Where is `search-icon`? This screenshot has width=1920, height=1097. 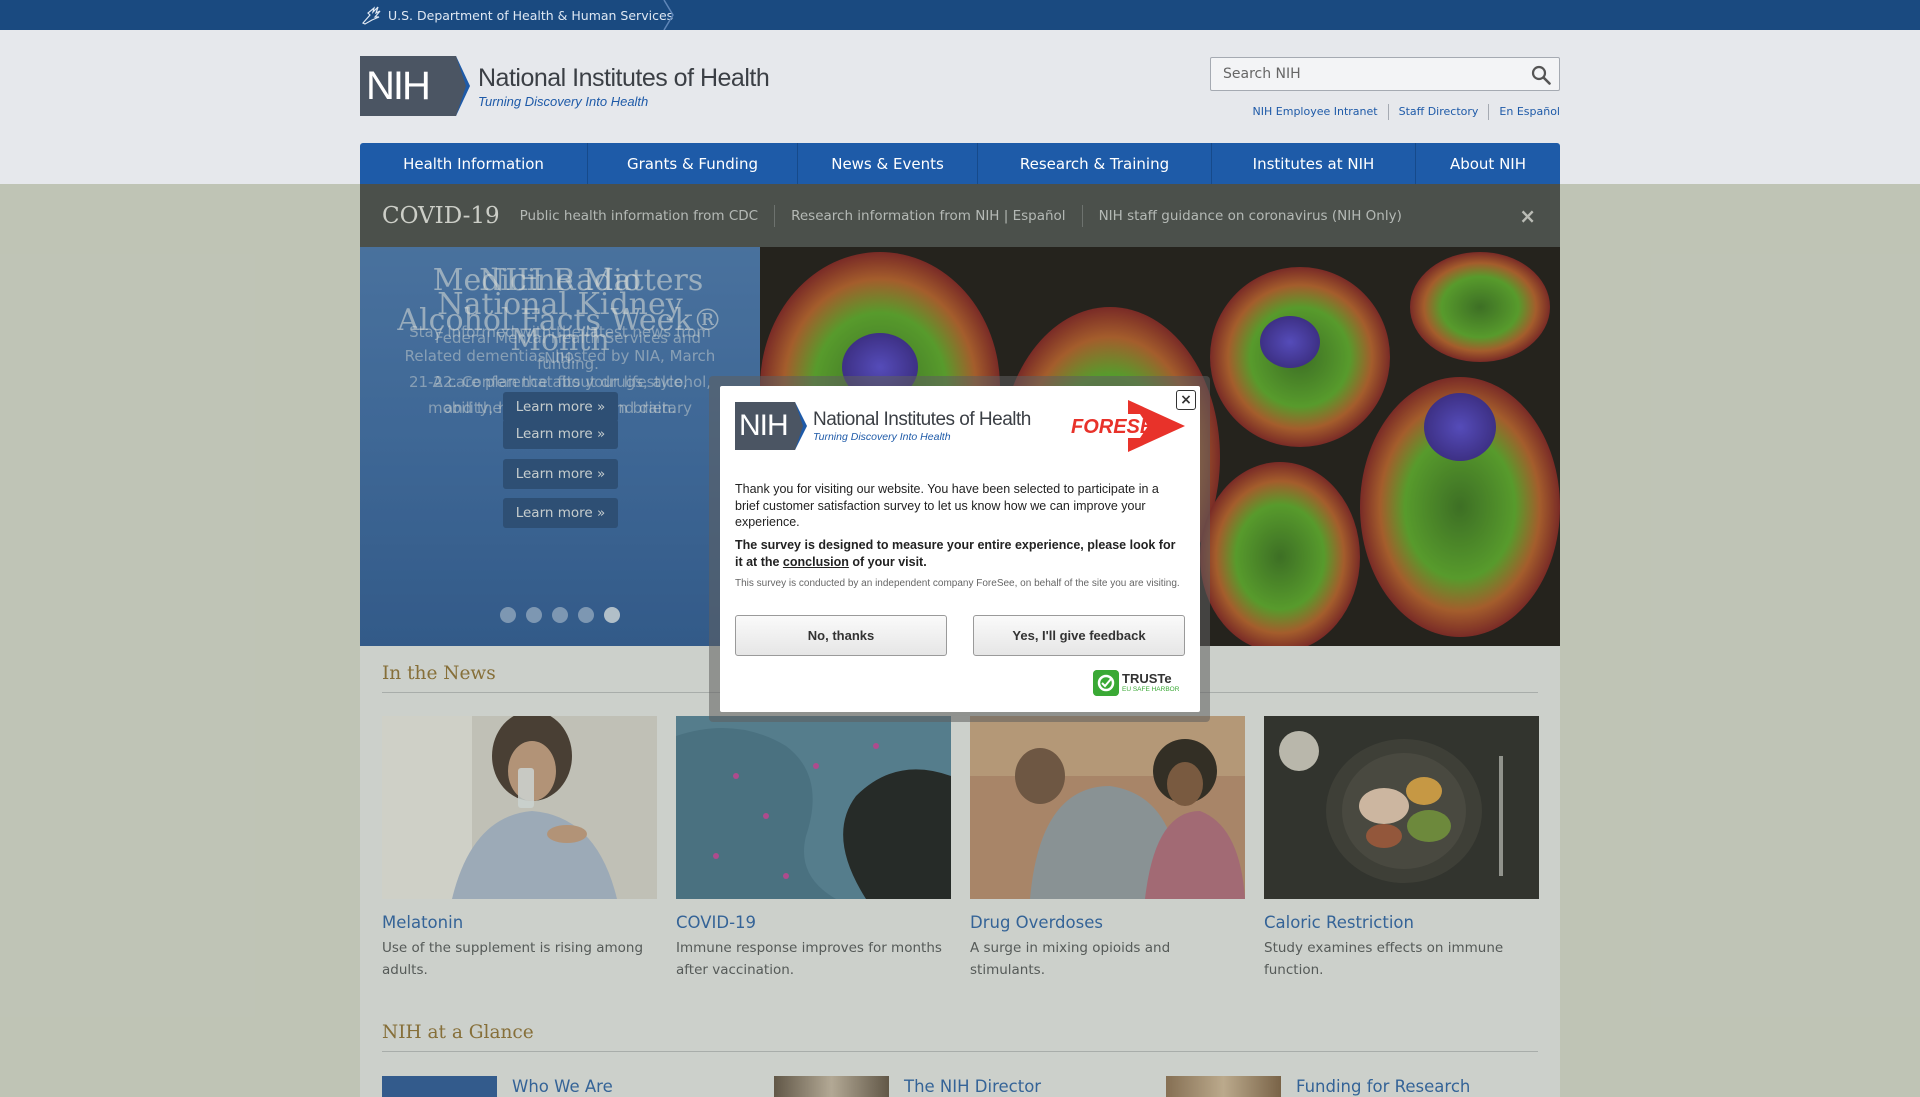
search-icon is located at coordinates (1541, 75).